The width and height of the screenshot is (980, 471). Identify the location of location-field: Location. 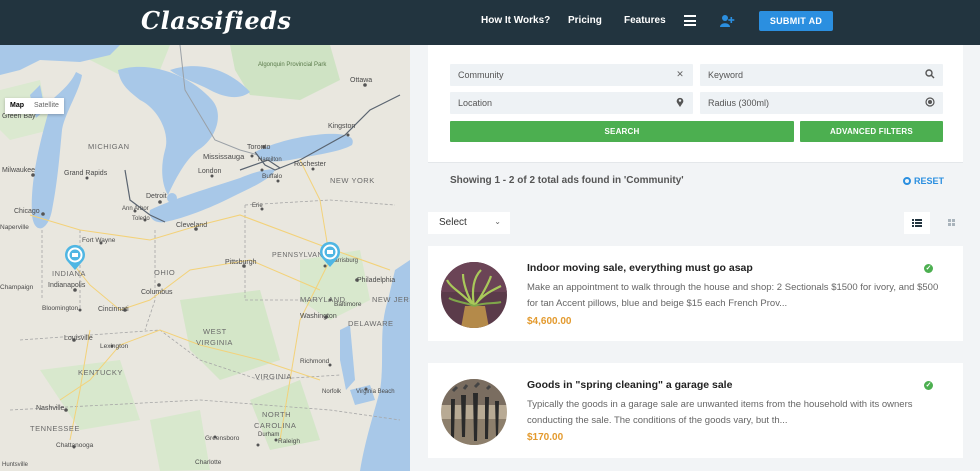
(571, 103).